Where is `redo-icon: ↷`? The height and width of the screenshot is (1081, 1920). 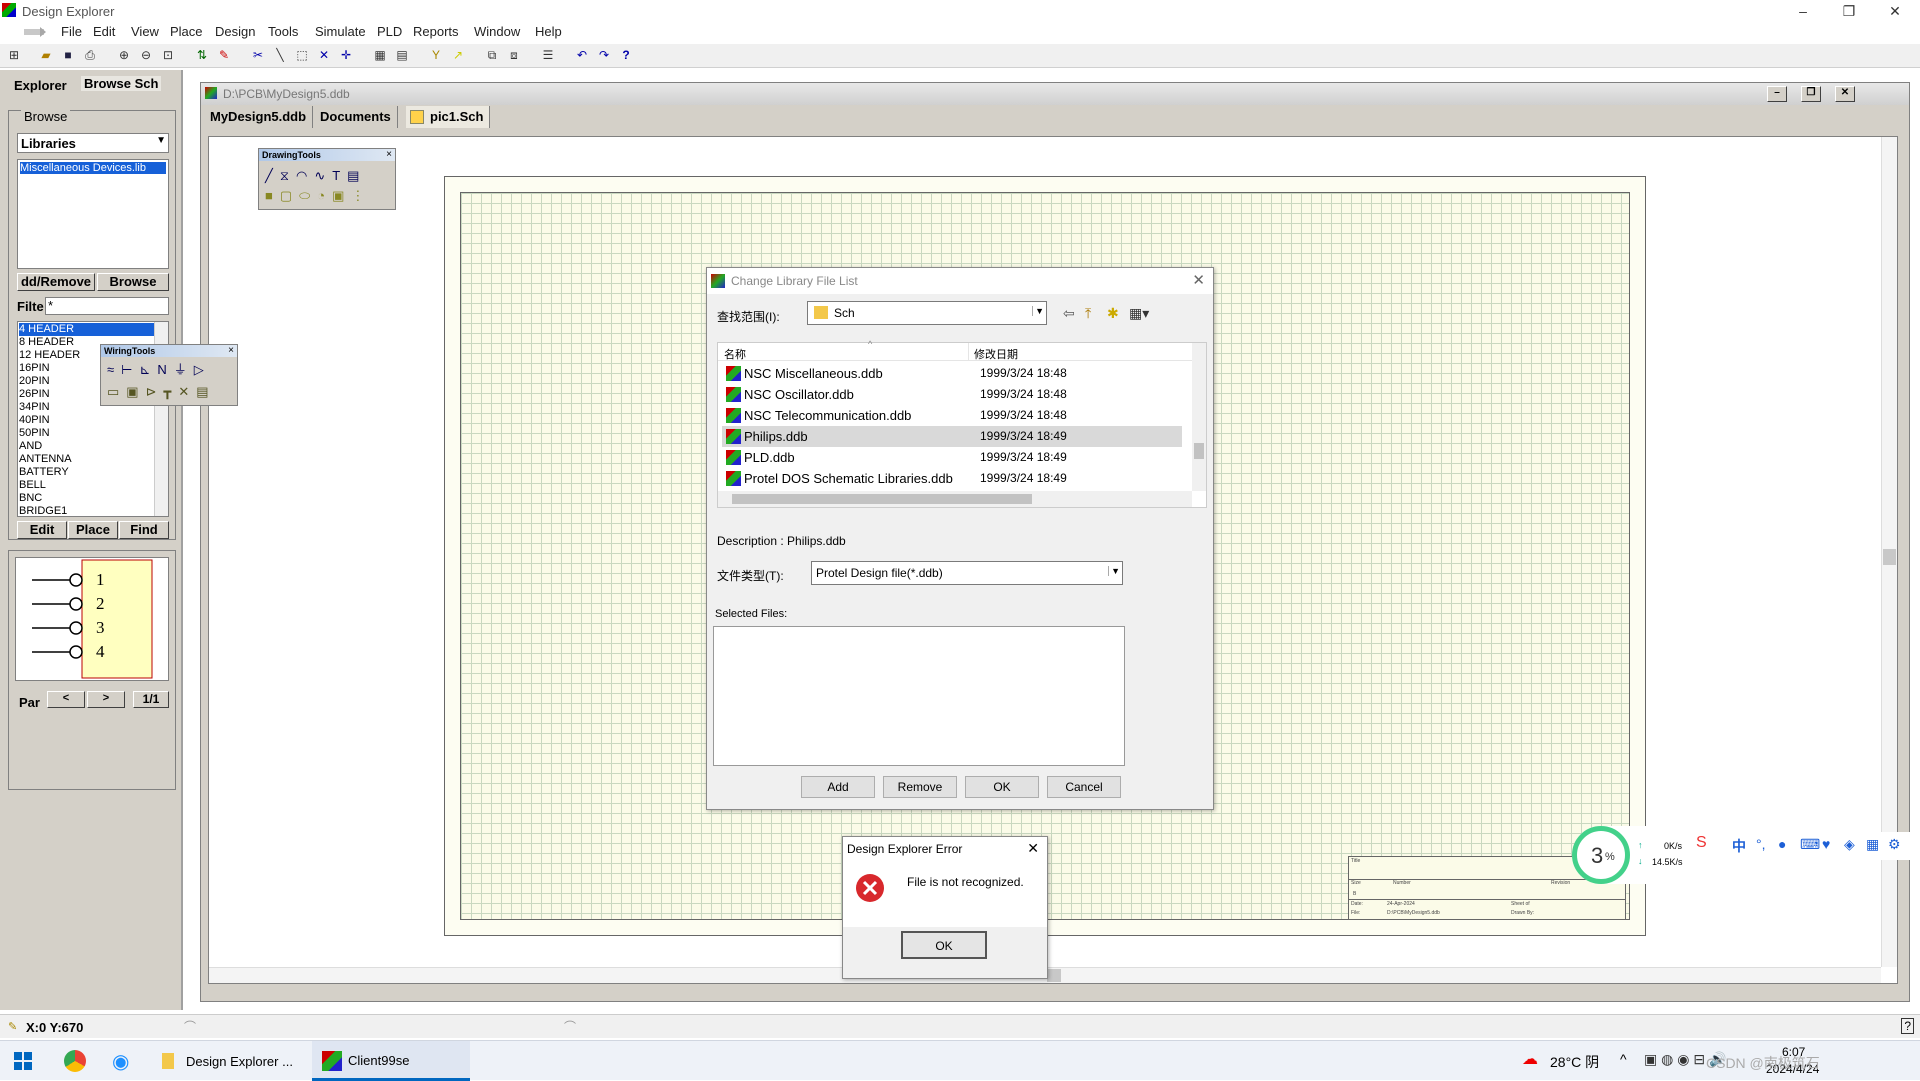
redo-icon: ↷ is located at coordinates (604, 55).